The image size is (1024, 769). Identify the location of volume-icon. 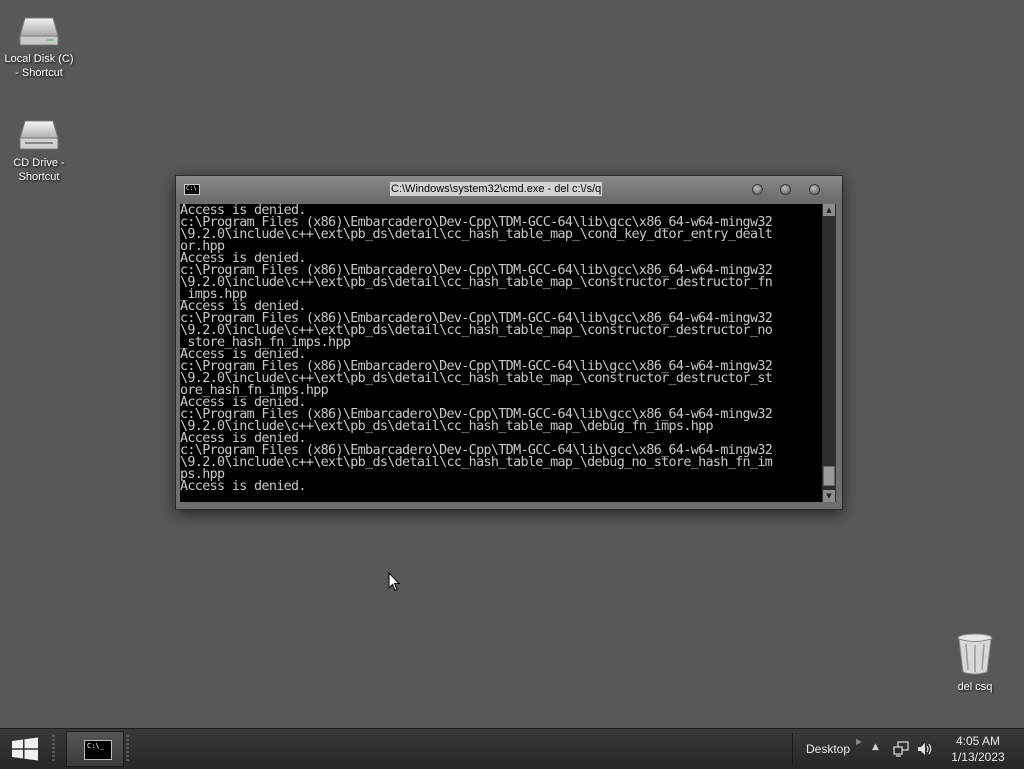
(925, 749).